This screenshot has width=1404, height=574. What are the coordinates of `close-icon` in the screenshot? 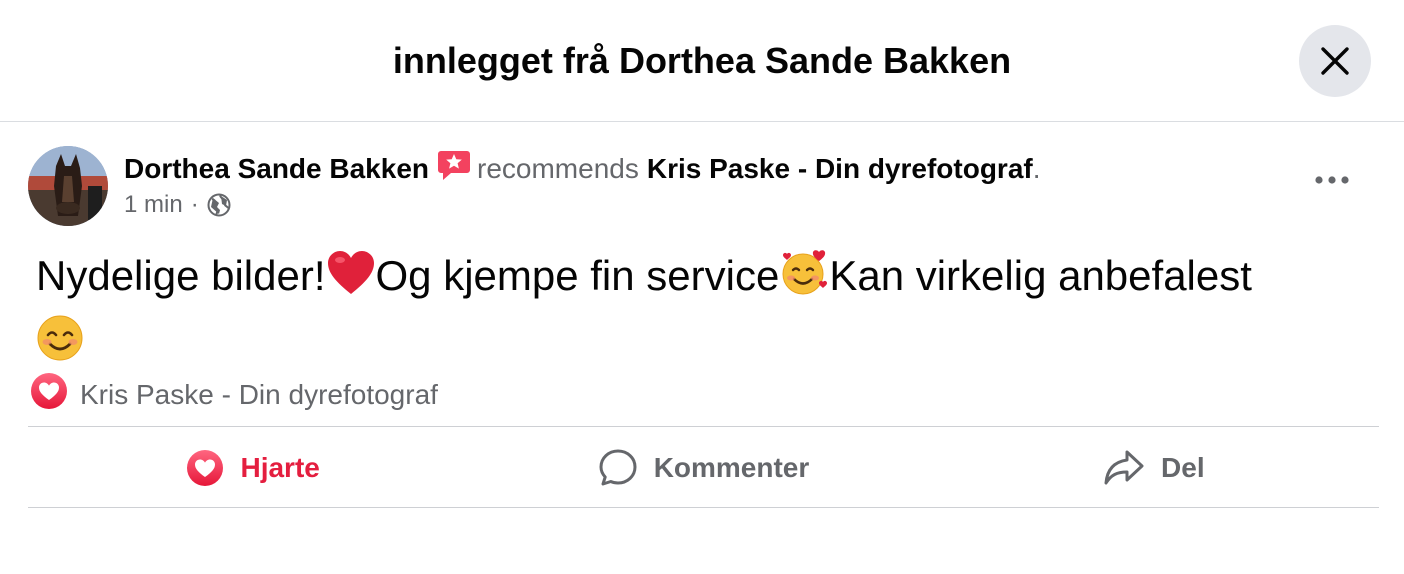 It's located at (1335, 61).